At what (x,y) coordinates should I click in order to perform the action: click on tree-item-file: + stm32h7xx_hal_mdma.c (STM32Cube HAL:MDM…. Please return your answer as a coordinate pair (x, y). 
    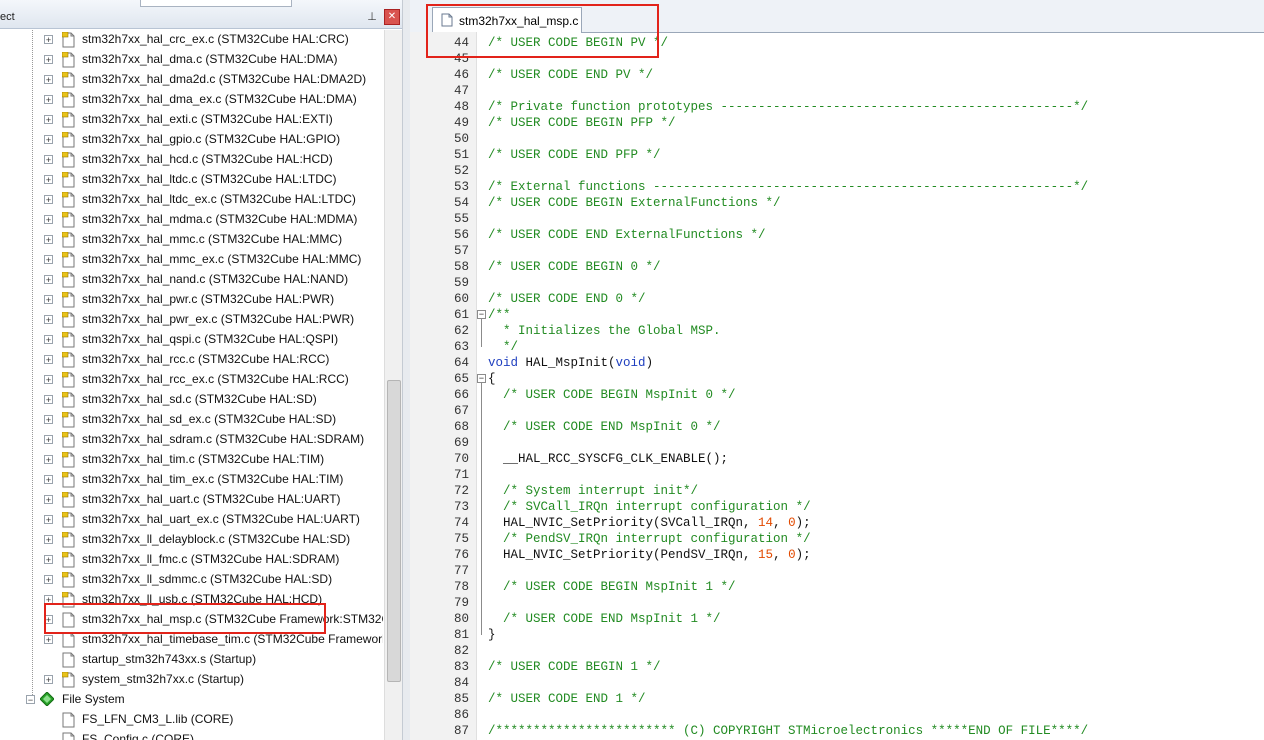
    Looking at the image, I should click on (191, 220).